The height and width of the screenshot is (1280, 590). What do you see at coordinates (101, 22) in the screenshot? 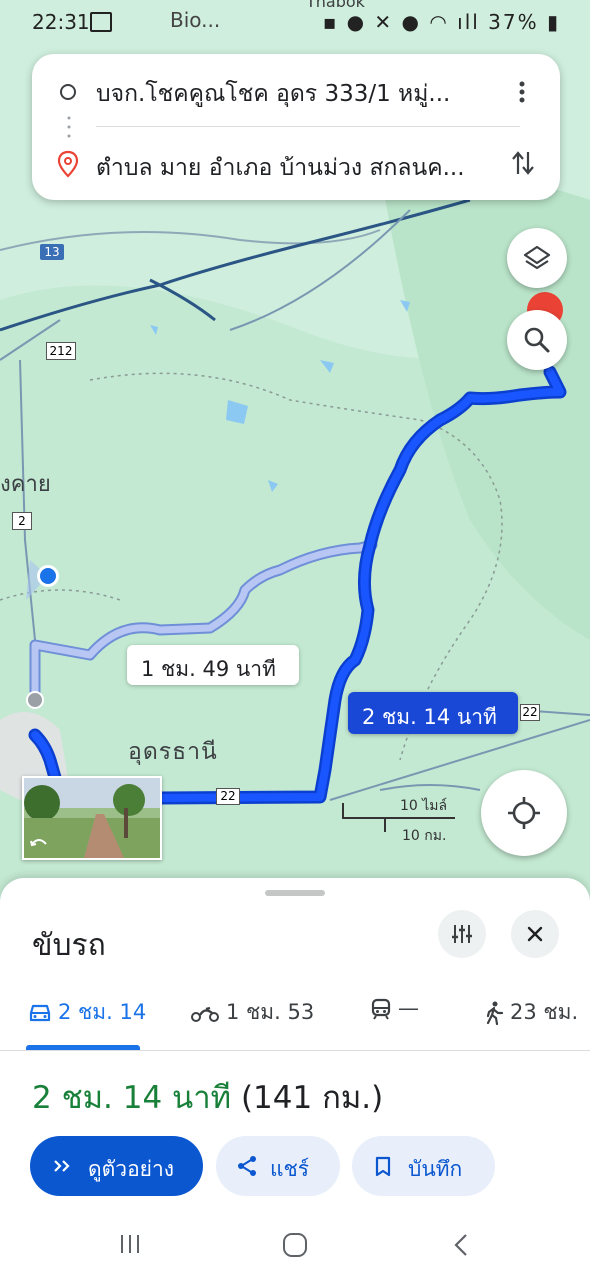
I see `gallery-icon` at bounding box center [101, 22].